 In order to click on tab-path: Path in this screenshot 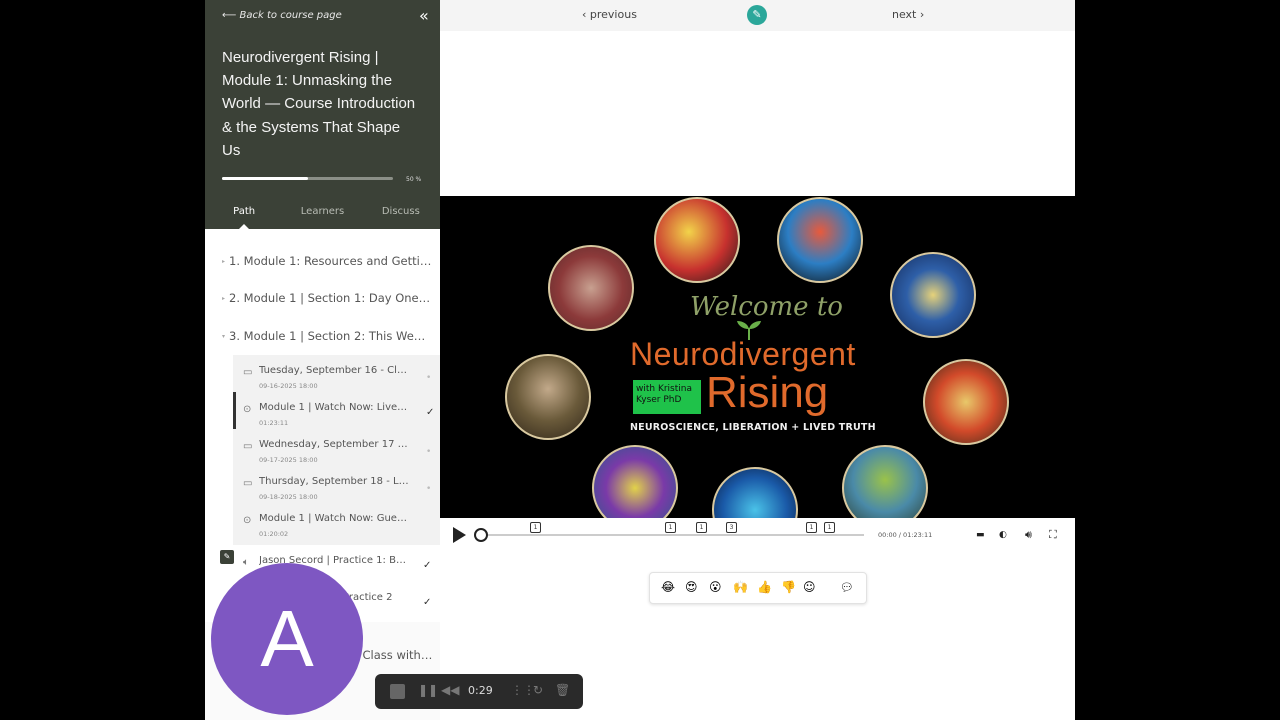, I will do `click(244, 217)`.